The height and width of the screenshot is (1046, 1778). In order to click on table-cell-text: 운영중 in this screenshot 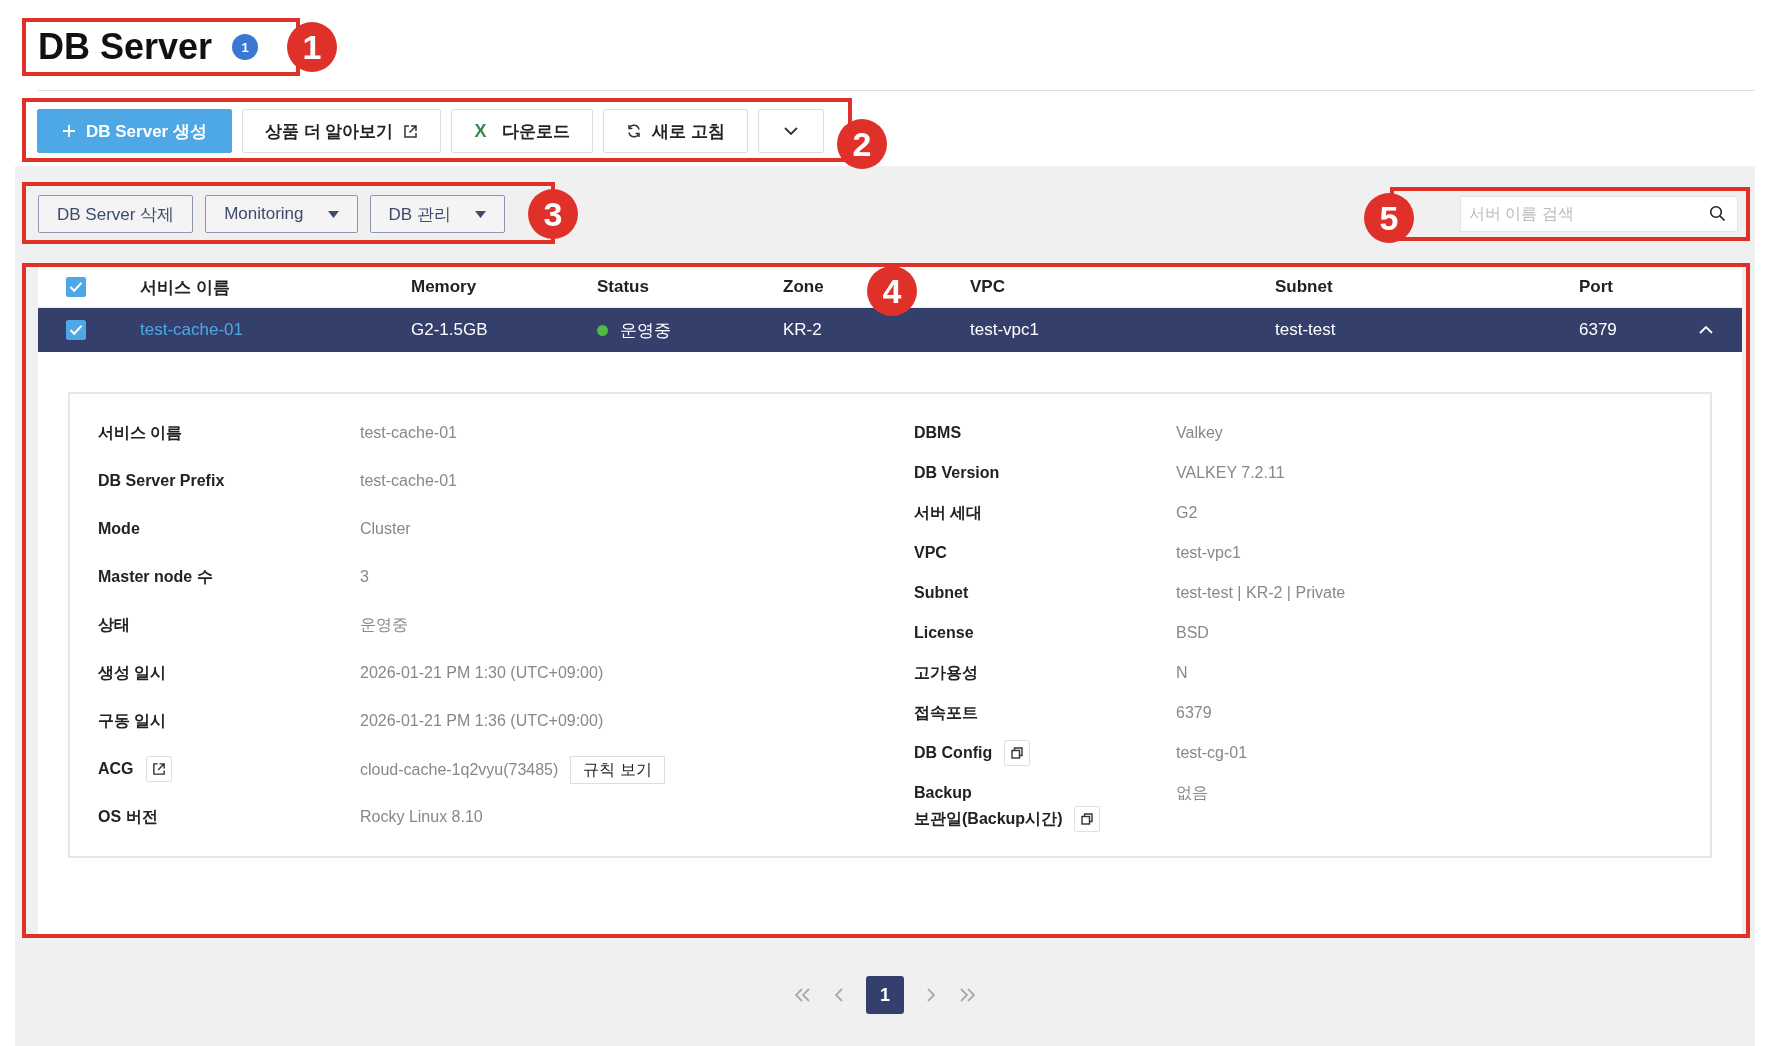, I will do `click(645, 330)`.